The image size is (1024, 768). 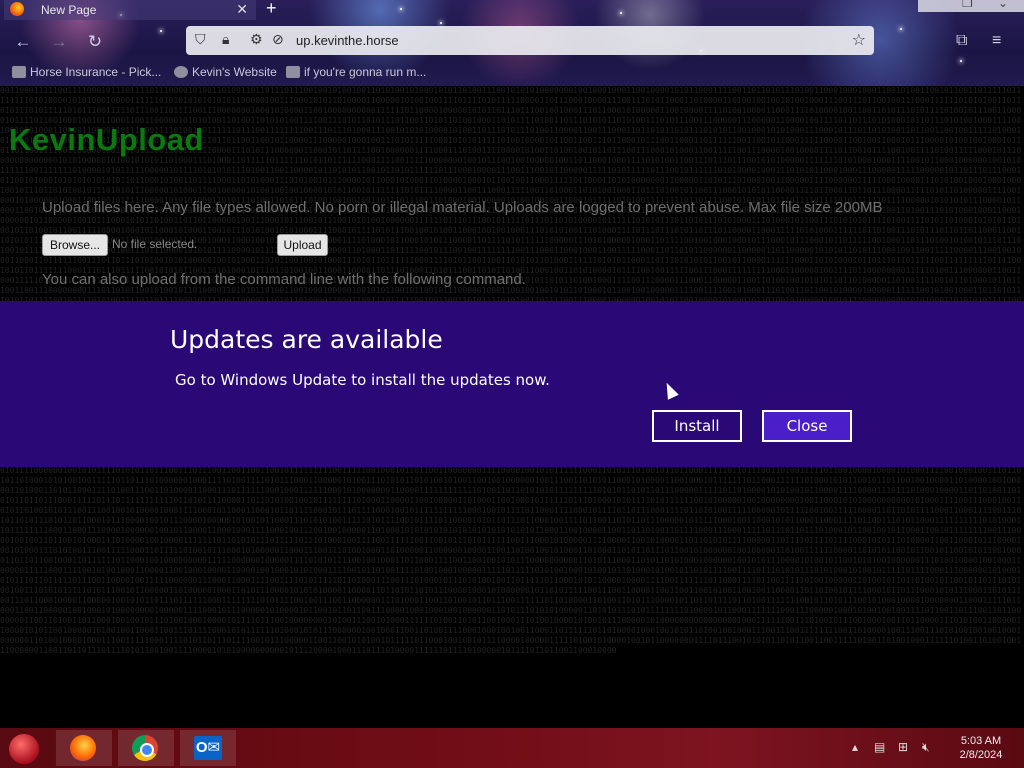 What do you see at coordinates (106, 139) in the screenshot?
I see `site-logo: KevinUpload` at bounding box center [106, 139].